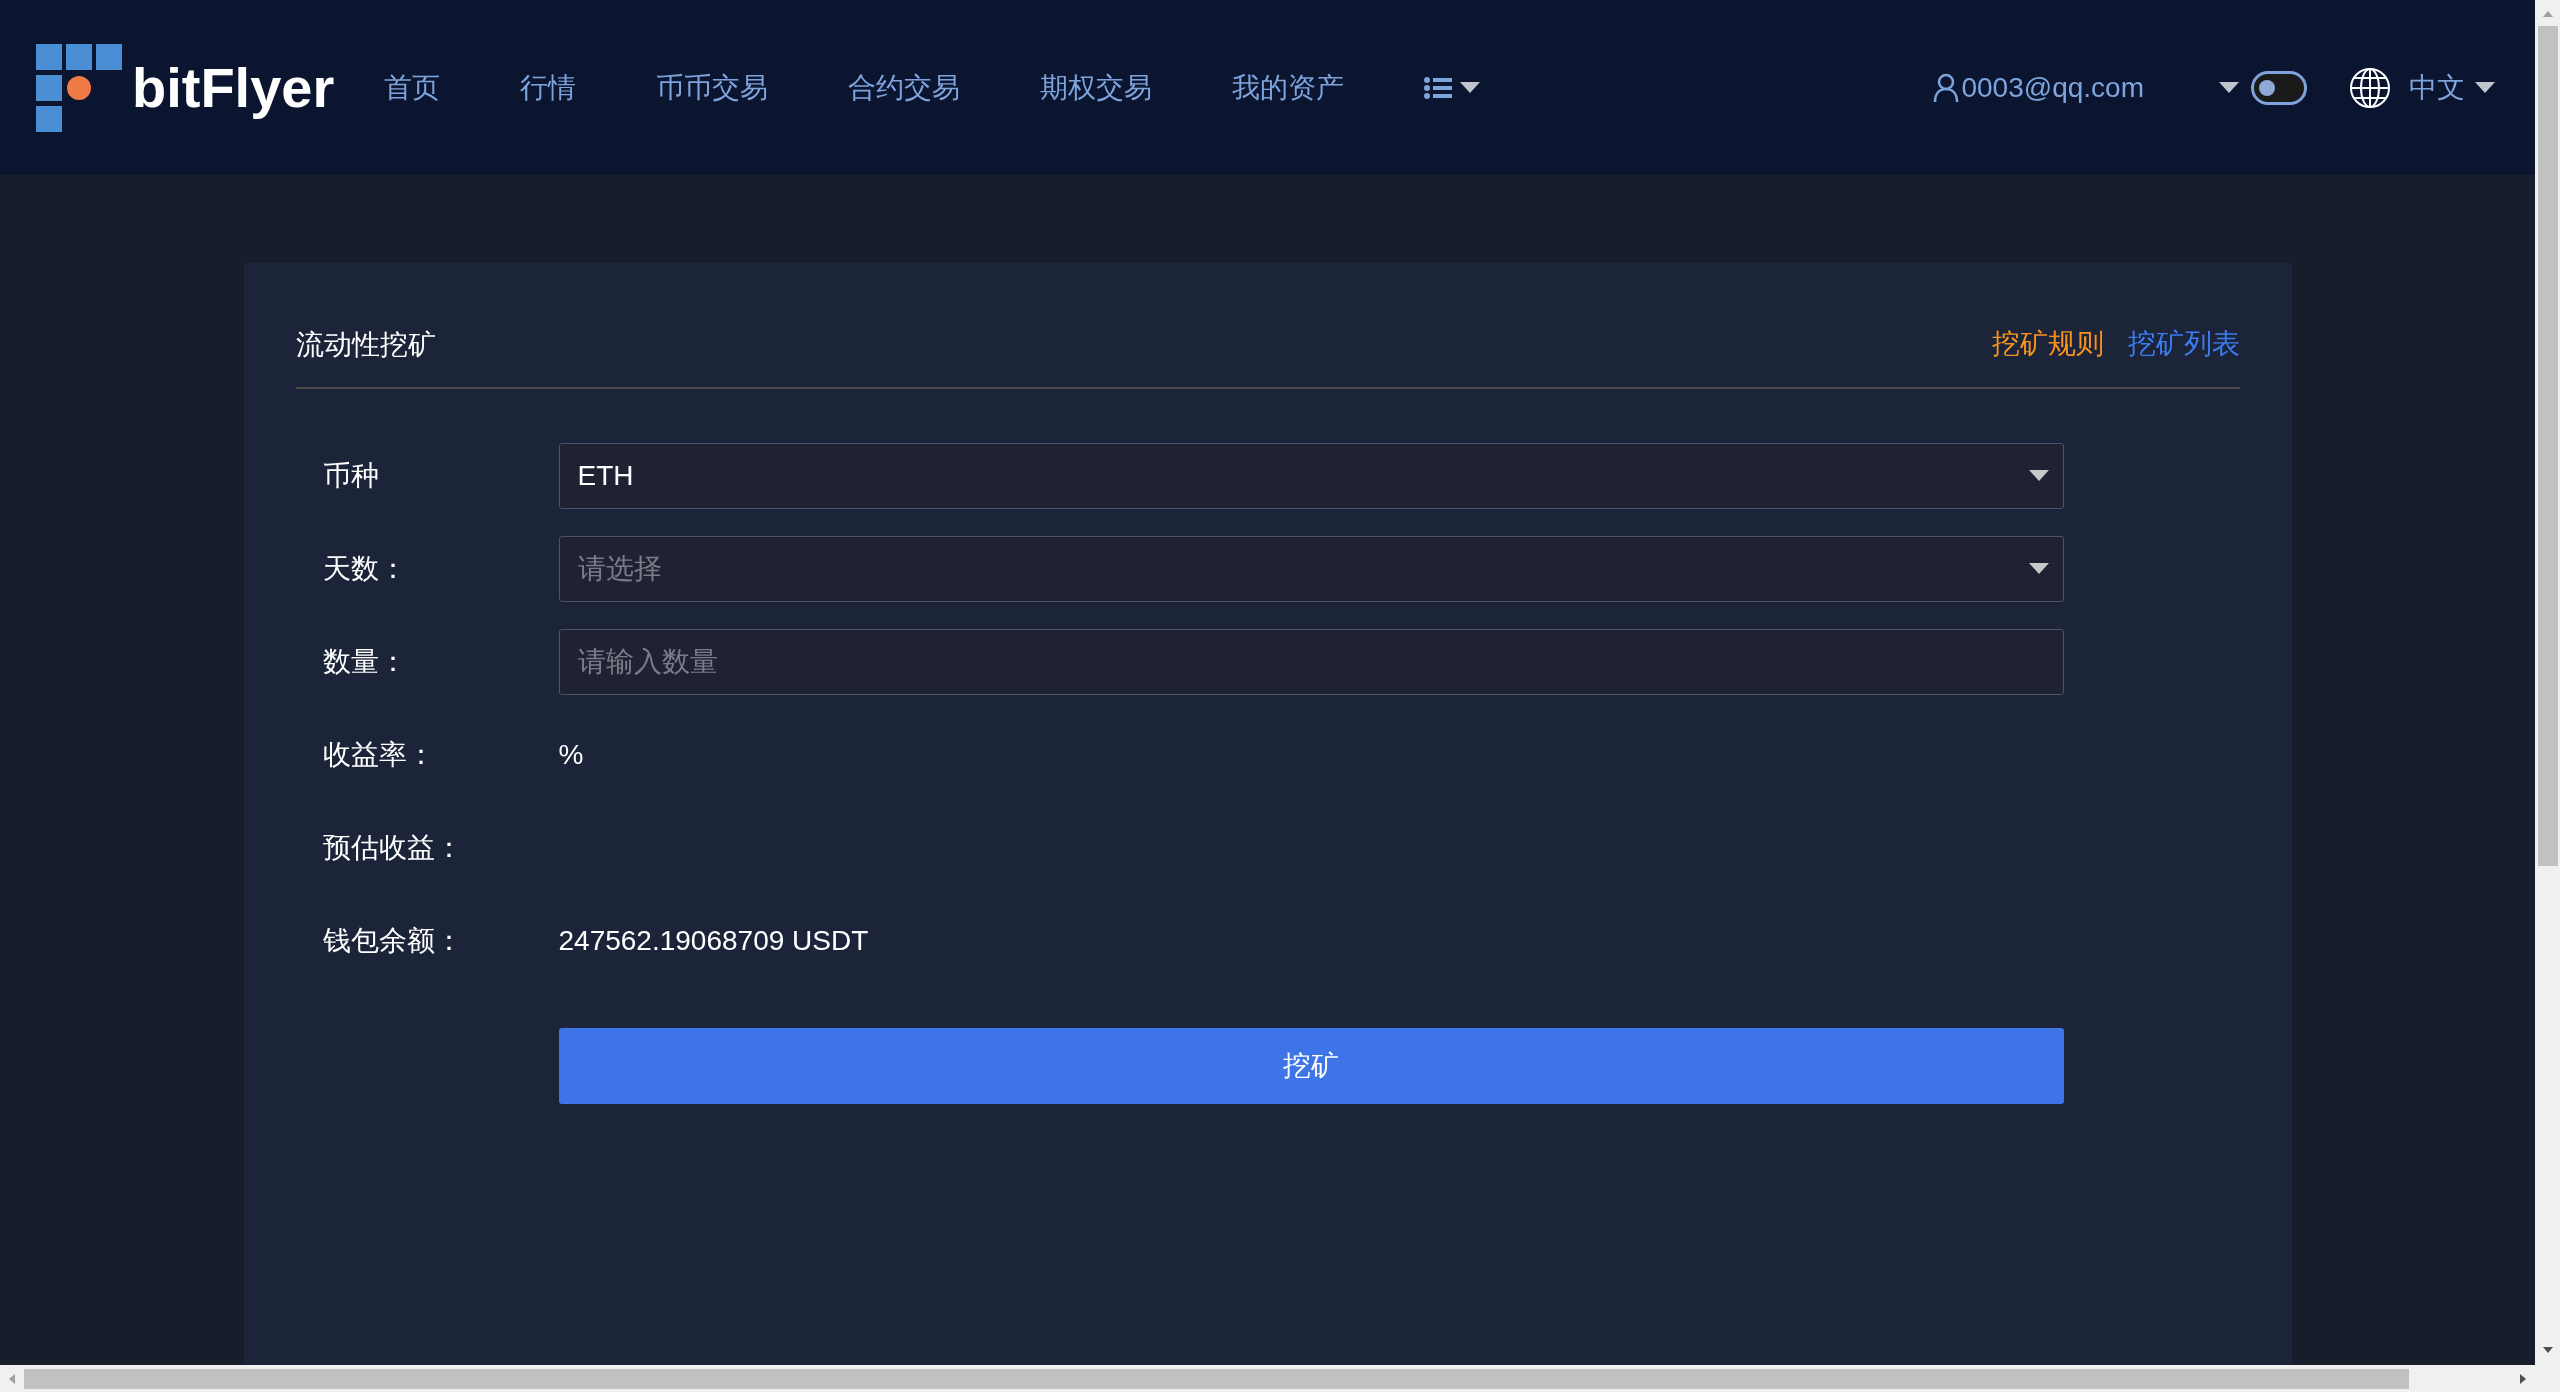 This screenshot has width=2560, height=1392. I want to click on field-value: 247562.19068709 USDT, so click(713, 941).